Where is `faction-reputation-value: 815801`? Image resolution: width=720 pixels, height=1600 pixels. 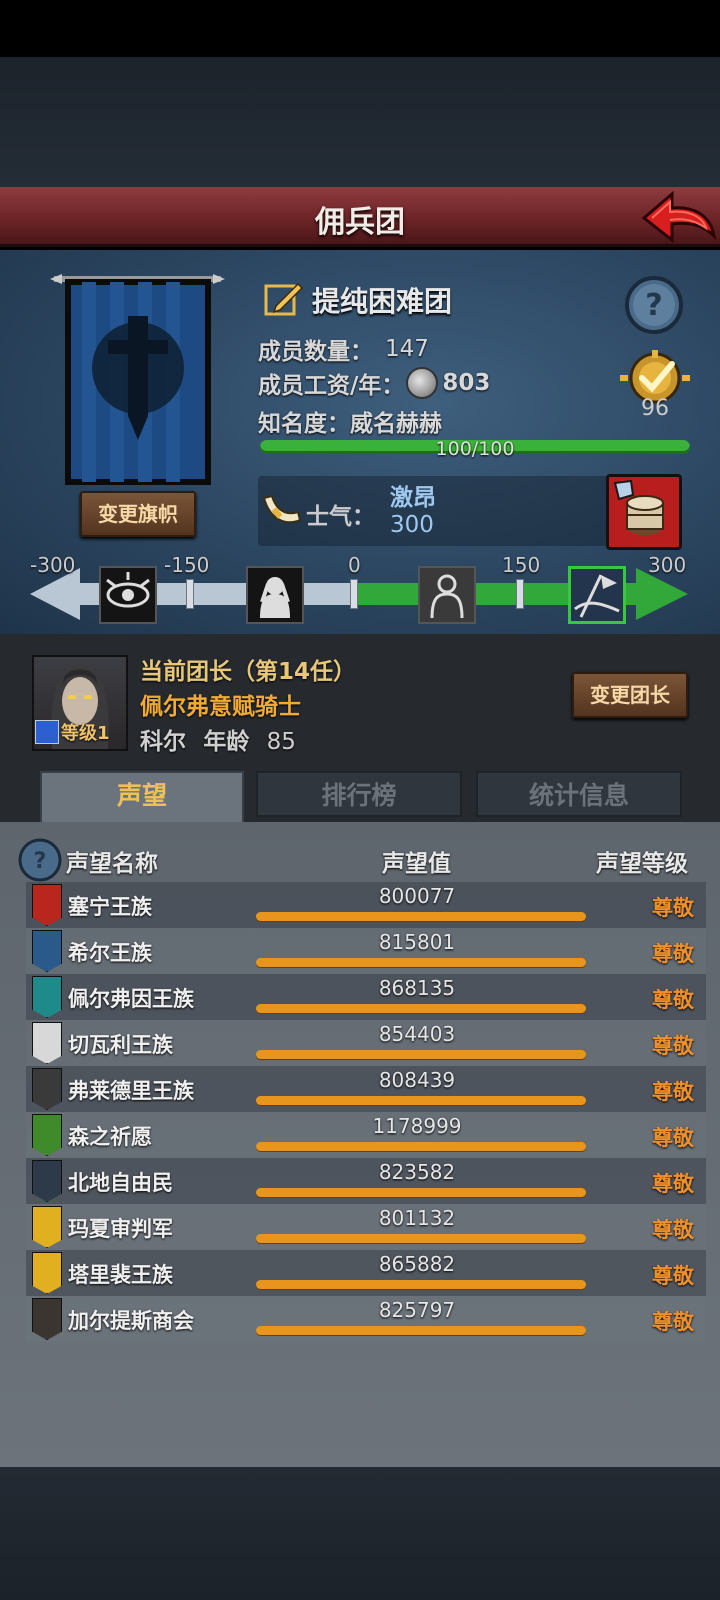
faction-reputation-value: 815801 is located at coordinates (417, 942).